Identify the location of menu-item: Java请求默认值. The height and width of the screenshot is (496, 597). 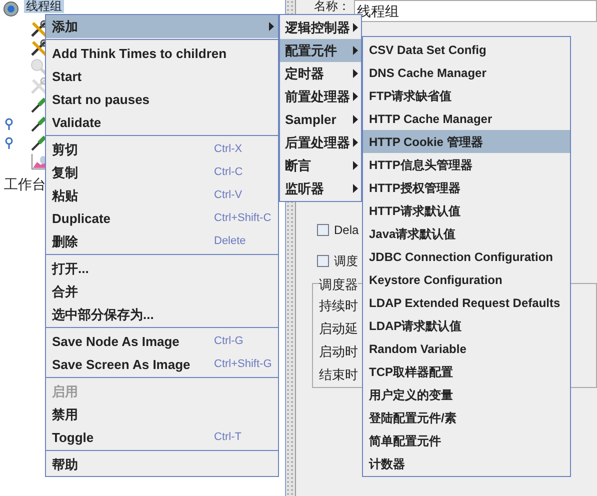
(466, 233).